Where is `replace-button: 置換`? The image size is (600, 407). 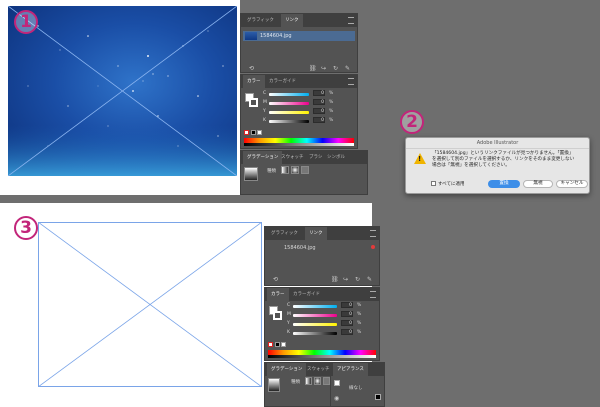
replace-button: 置換 is located at coordinates (504, 184).